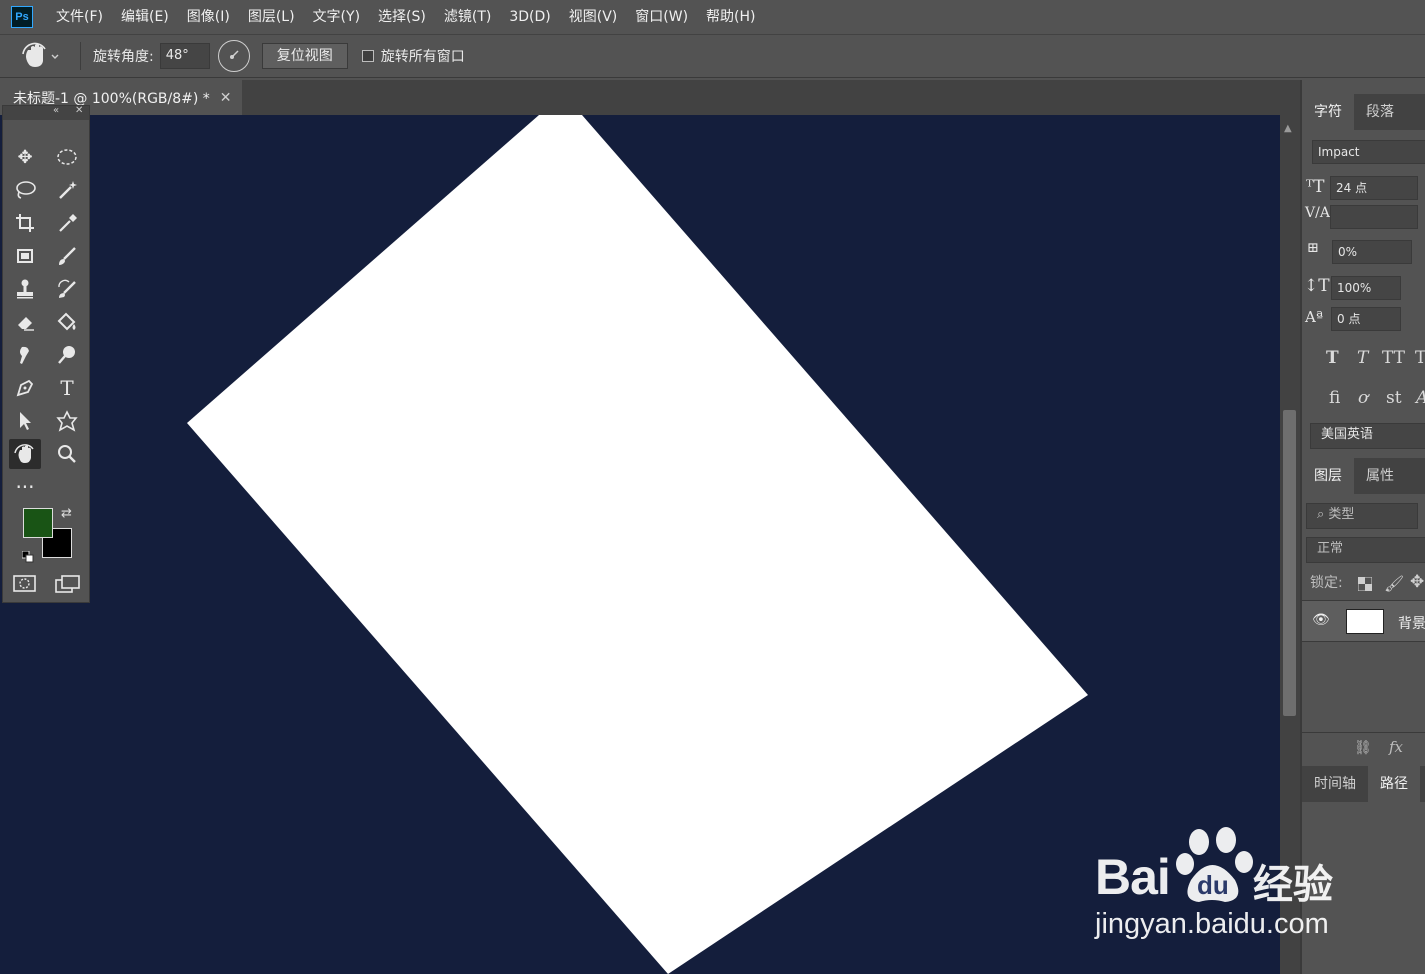  I want to click on menu-layer: 图层(L), so click(271, 17).